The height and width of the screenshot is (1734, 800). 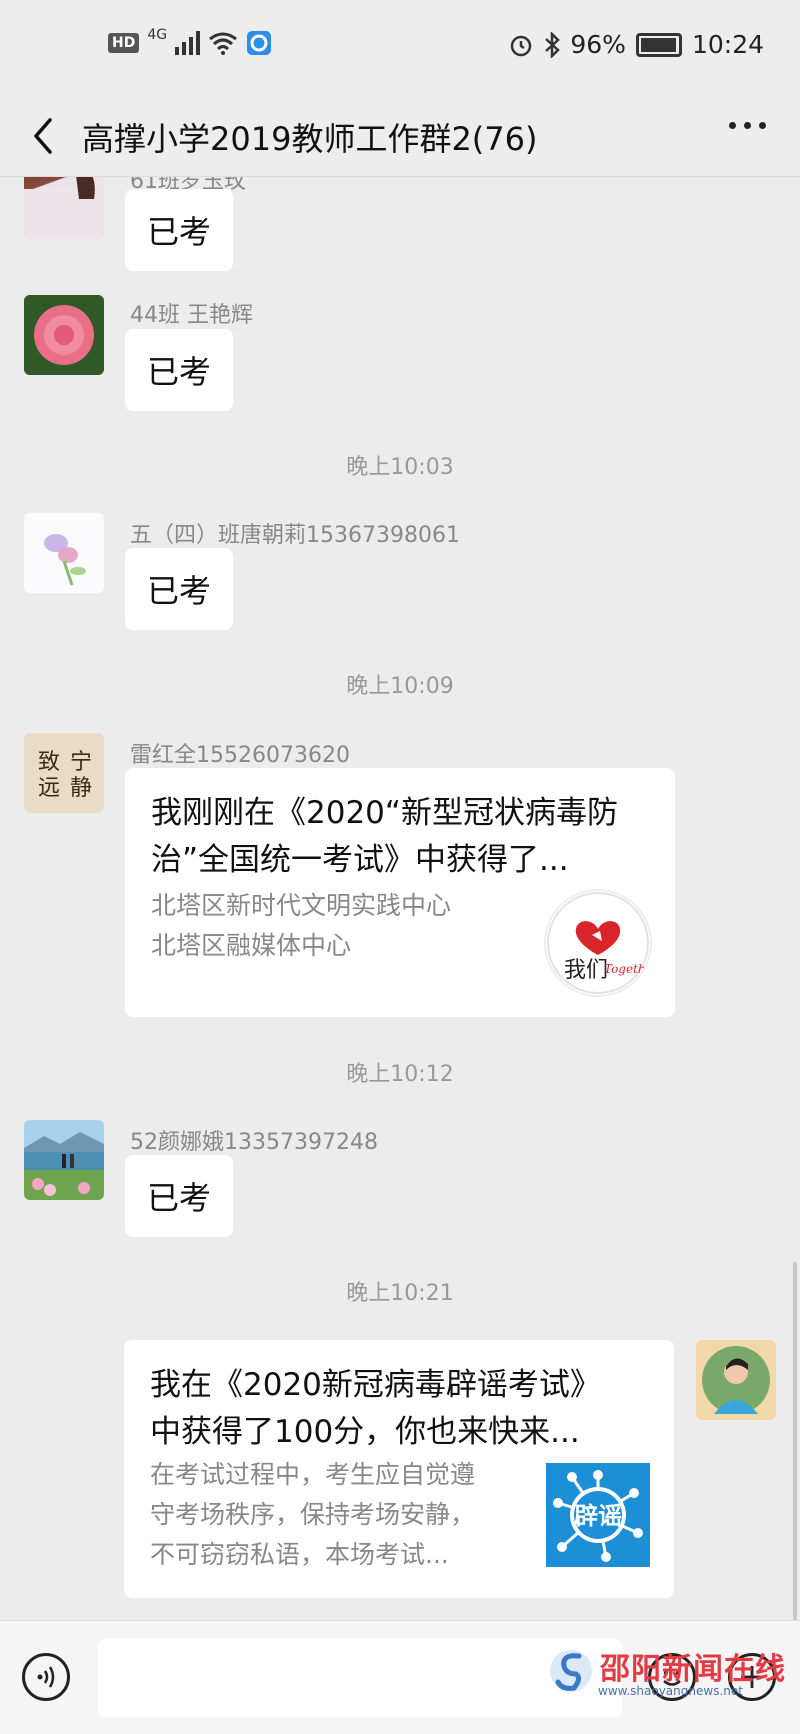 What do you see at coordinates (521, 45) in the screenshot?
I see `alarm-icon` at bounding box center [521, 45].